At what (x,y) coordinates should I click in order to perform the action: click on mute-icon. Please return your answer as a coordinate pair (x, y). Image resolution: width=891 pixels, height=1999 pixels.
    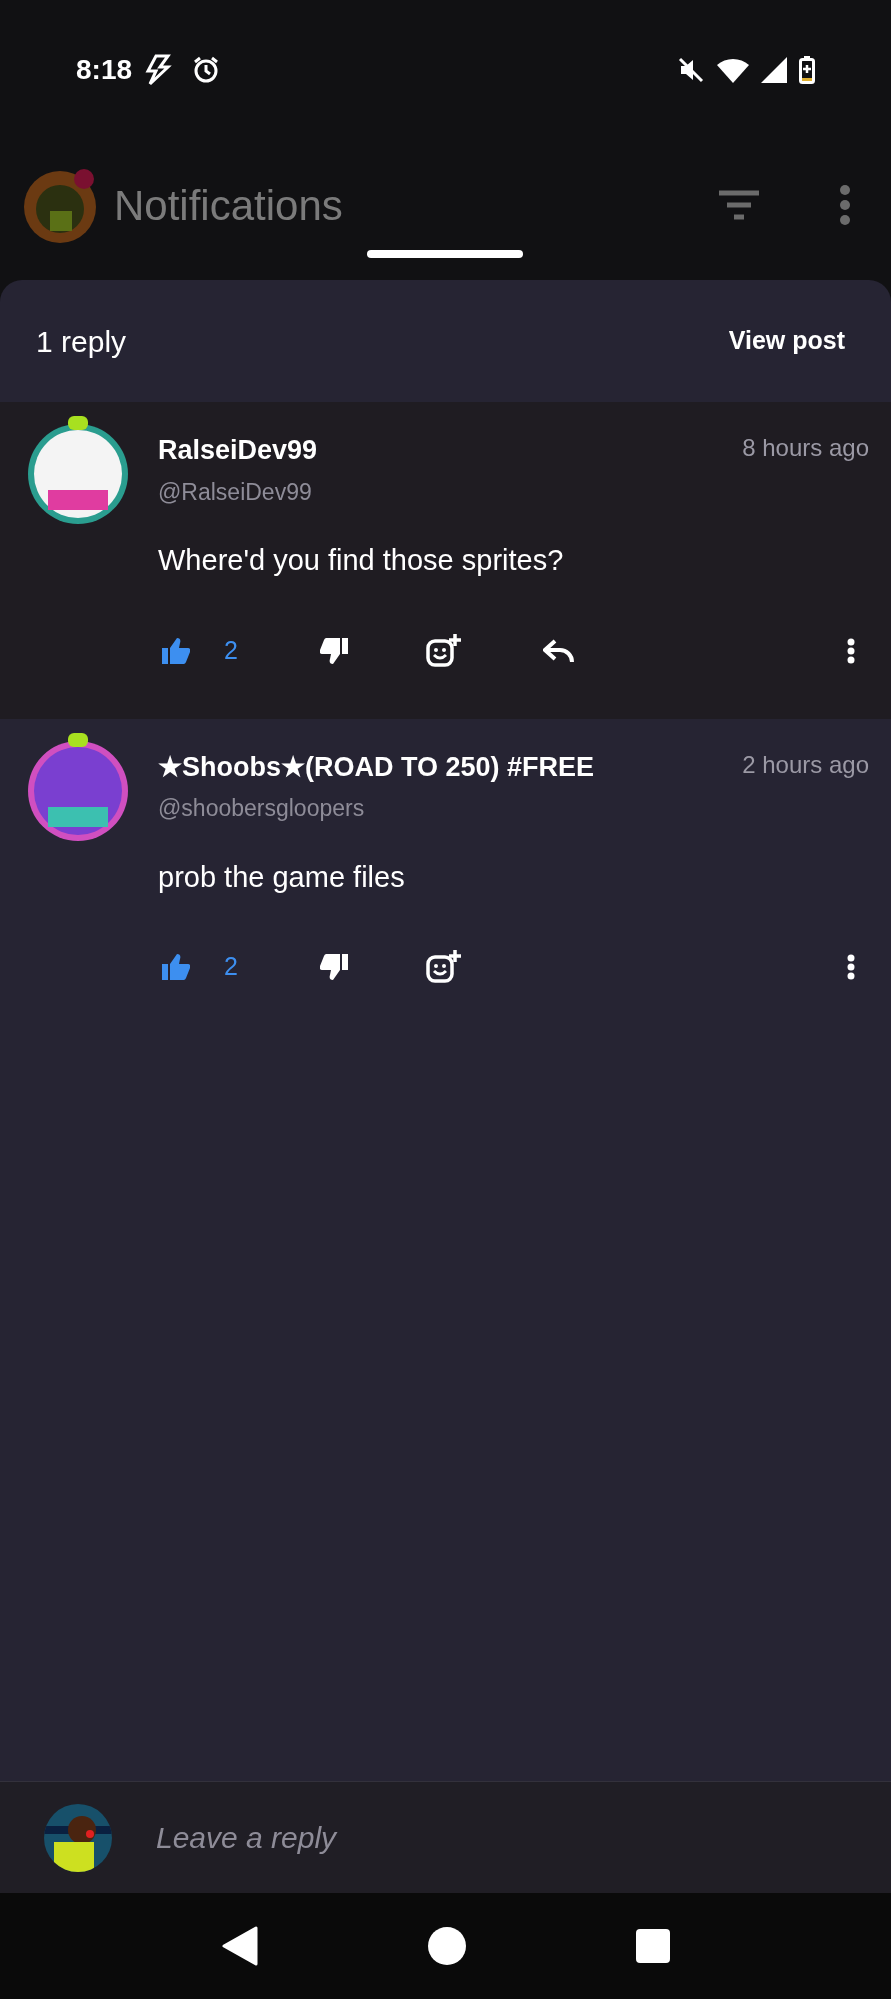
    Looking at the image, I should click on (691, 70).